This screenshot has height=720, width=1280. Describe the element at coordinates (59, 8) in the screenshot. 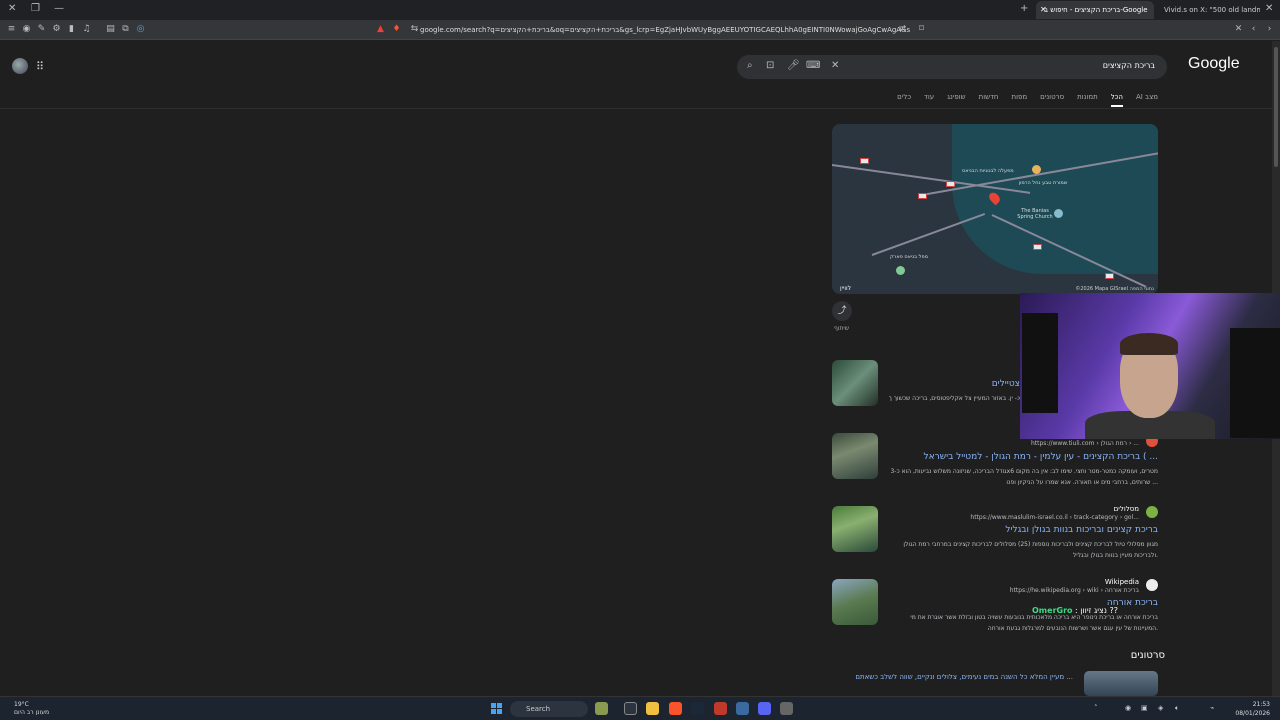

I see `minimize-window-icon: —` at that location.